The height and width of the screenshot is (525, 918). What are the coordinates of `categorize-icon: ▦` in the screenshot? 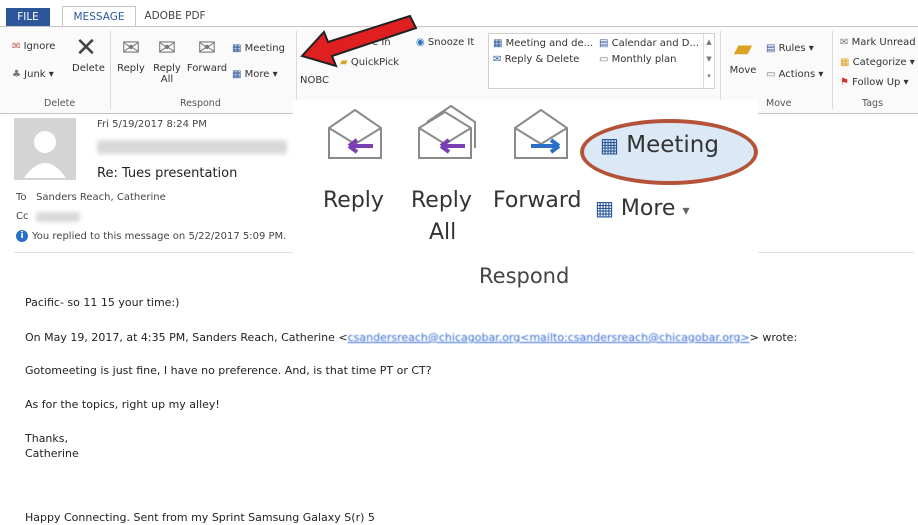 It's located at (845, 62).